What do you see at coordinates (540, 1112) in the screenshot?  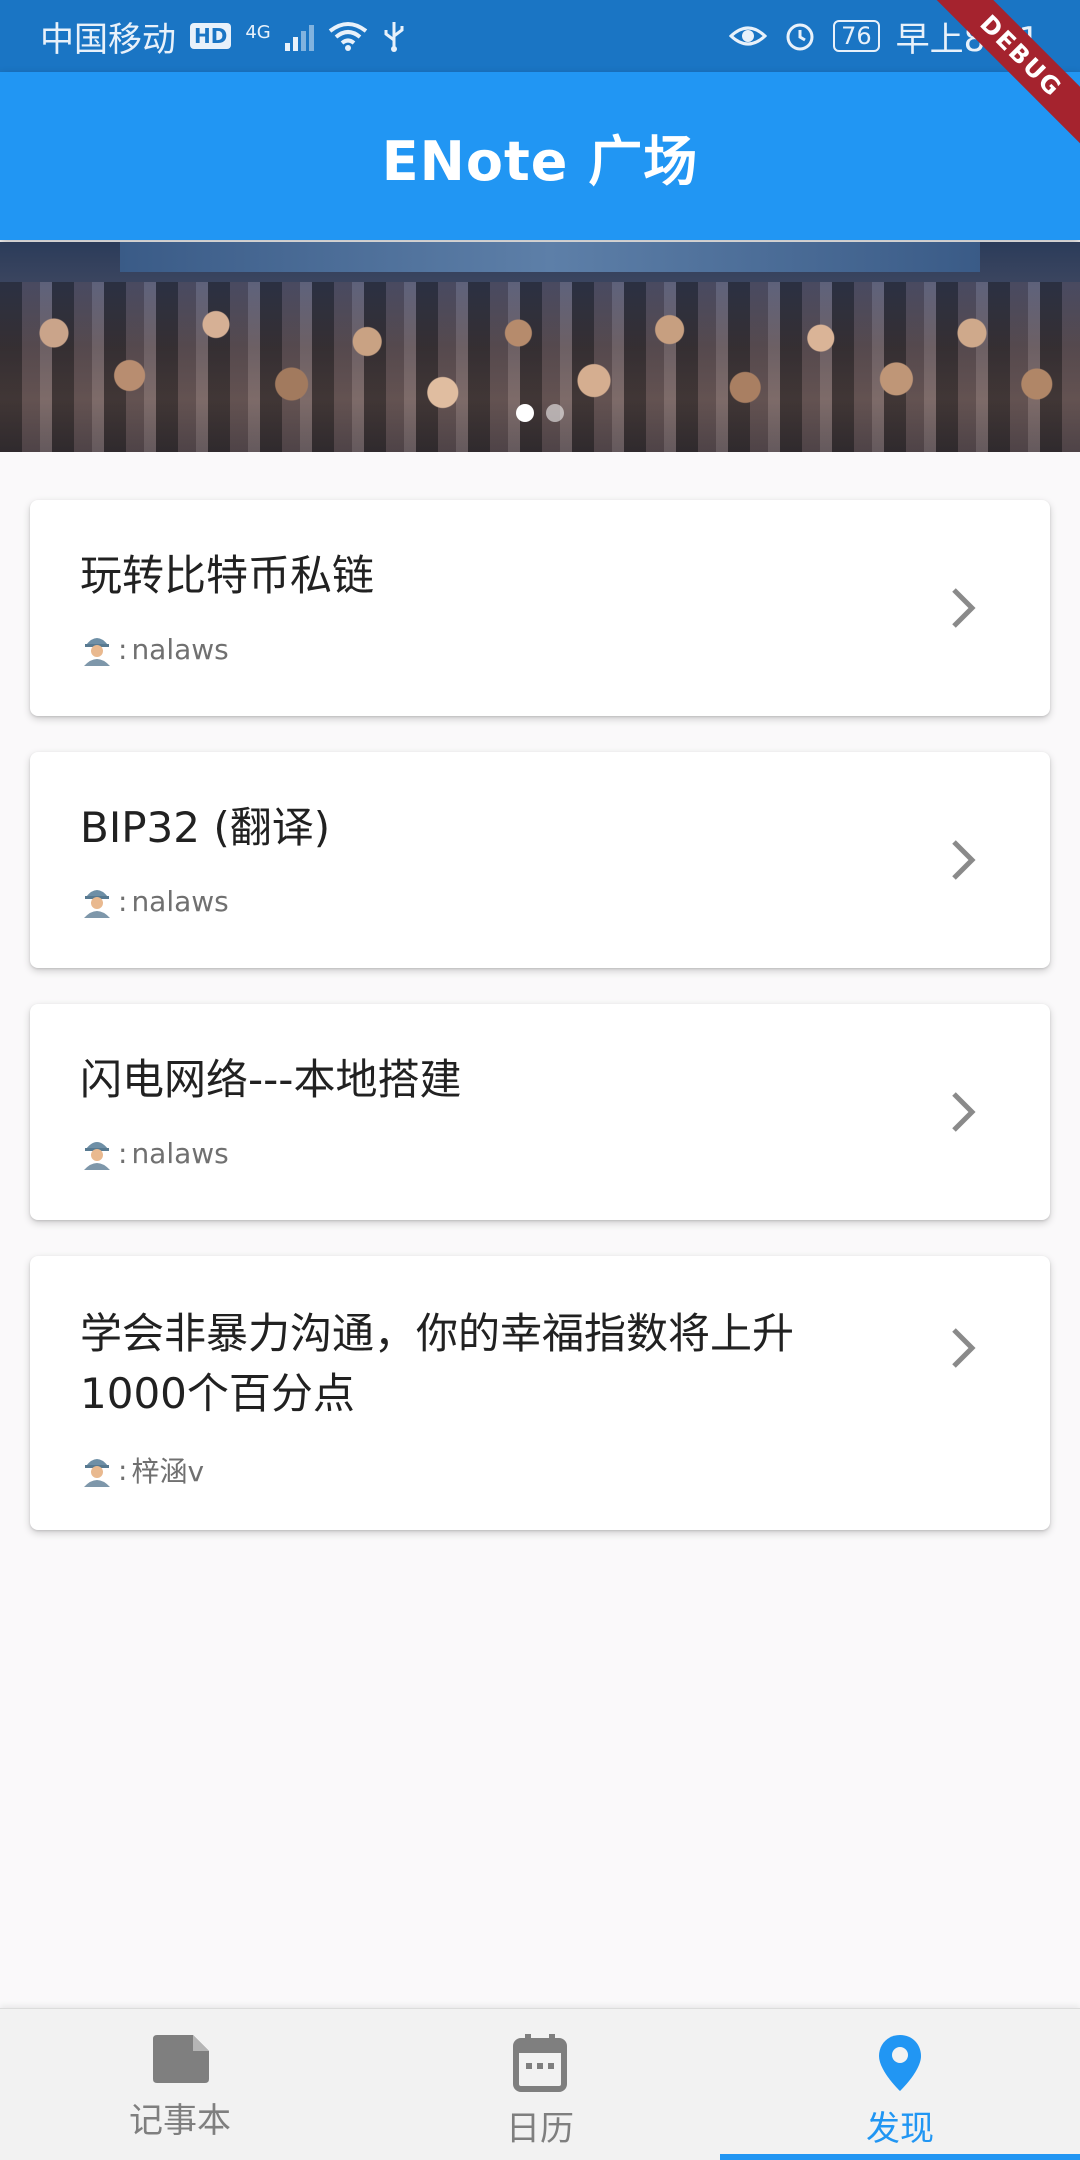 I see `article-card: 闪电网络---本地搭建 : nalaws` at bounding box center [540, 1112].